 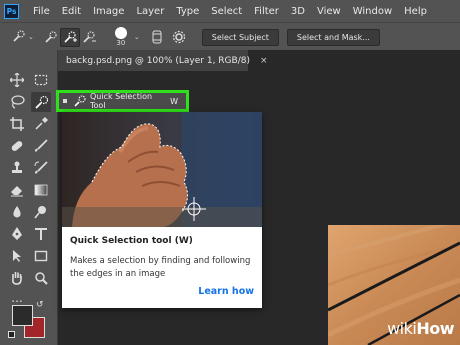 I want to click on menu-help: Help, so click(x=415, y=11).